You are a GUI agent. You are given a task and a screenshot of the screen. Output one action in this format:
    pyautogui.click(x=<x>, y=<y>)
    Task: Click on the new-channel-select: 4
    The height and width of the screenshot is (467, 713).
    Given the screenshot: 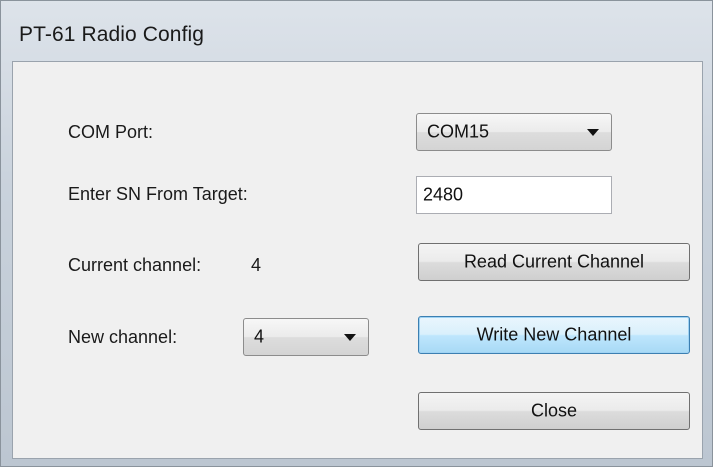 What is the action you would take?
    pyautogui.click(x=306, y=337)
    